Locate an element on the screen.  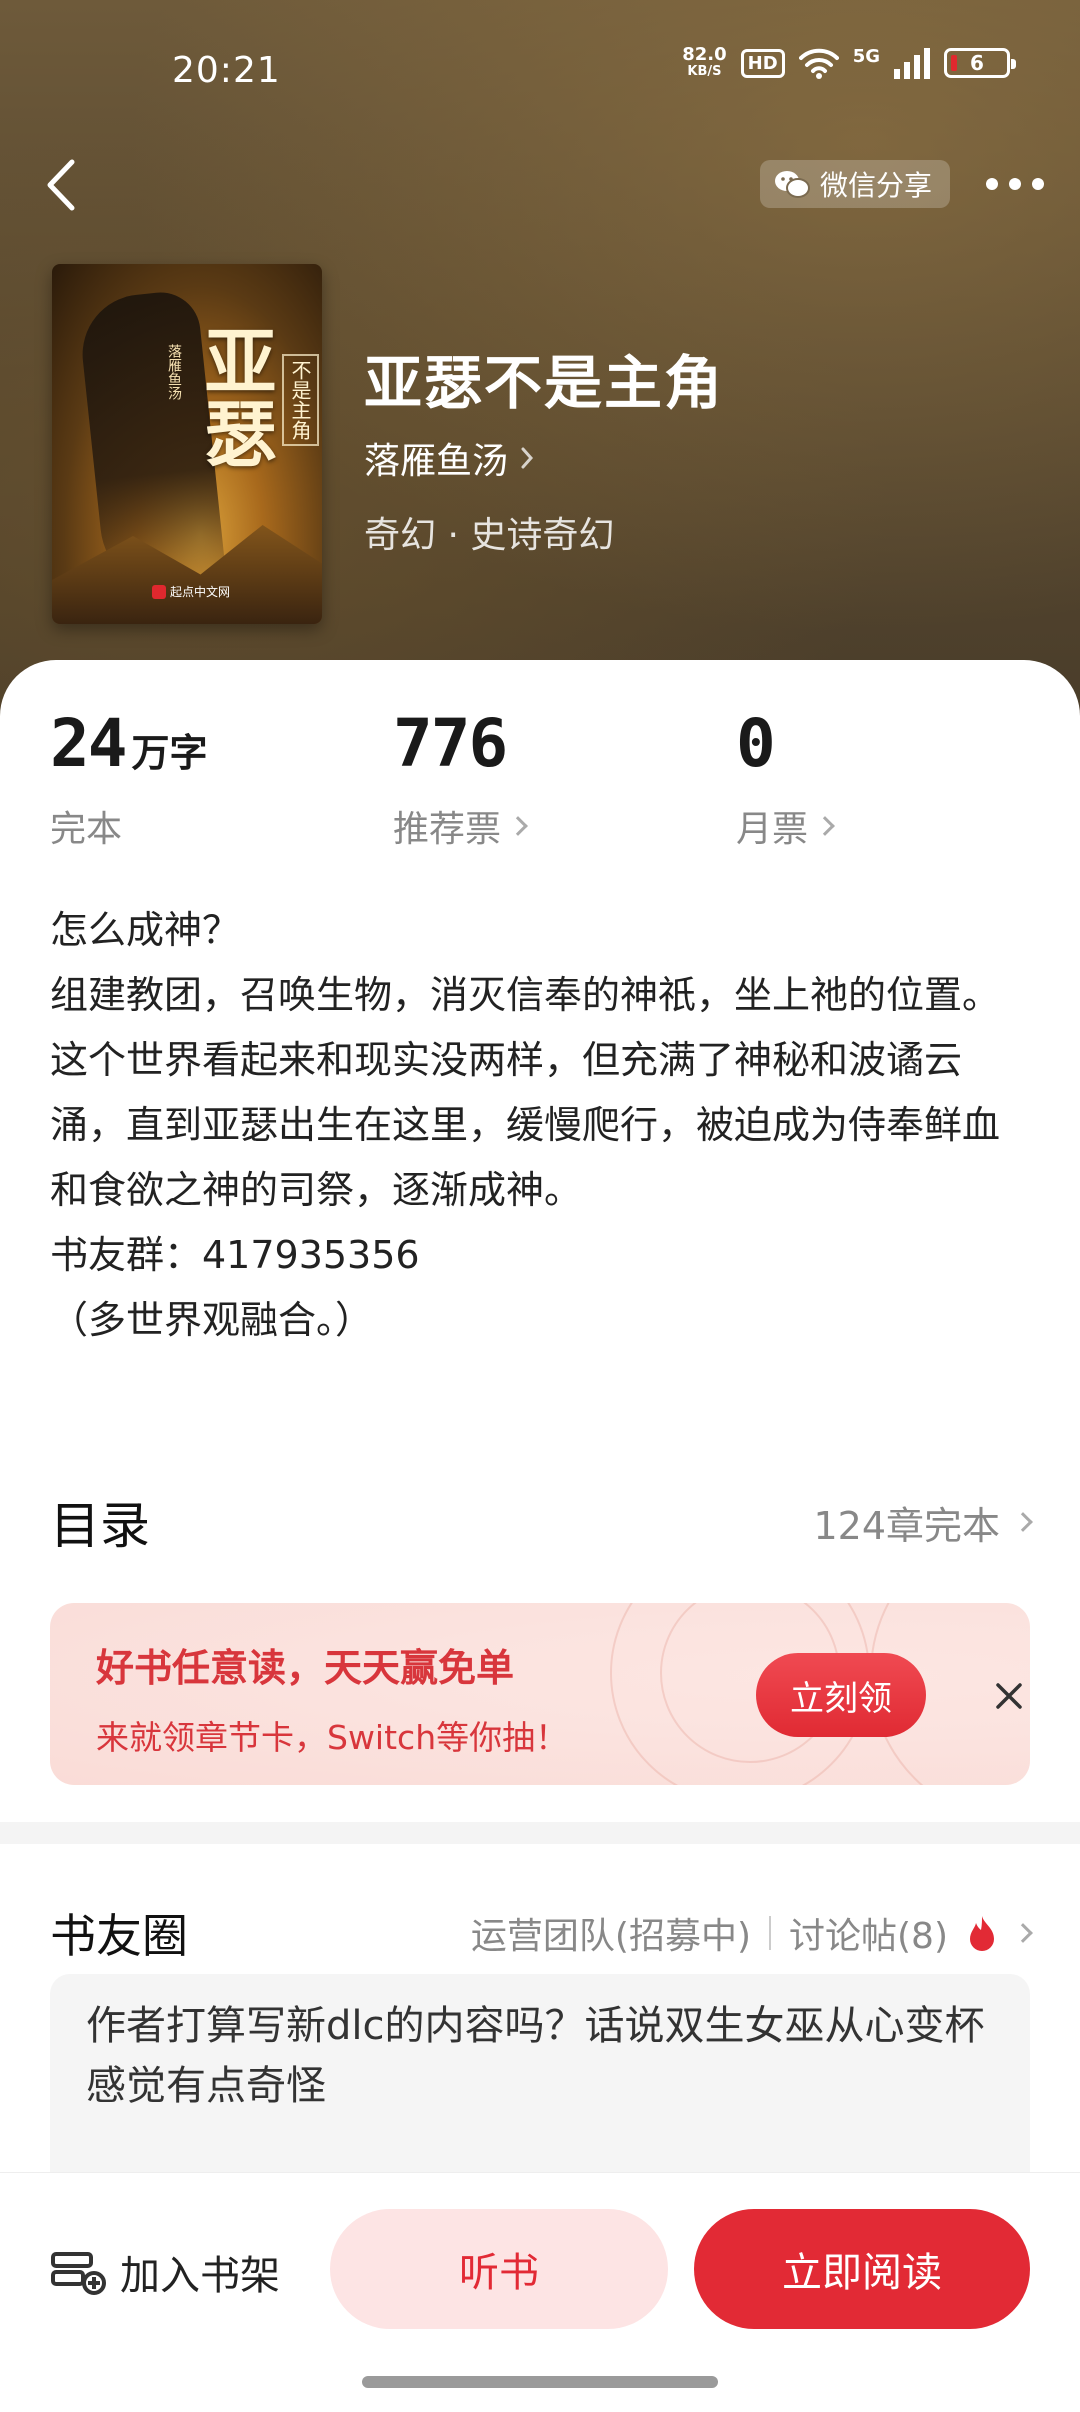
wifi-icon is located at coordinates (818, 63).